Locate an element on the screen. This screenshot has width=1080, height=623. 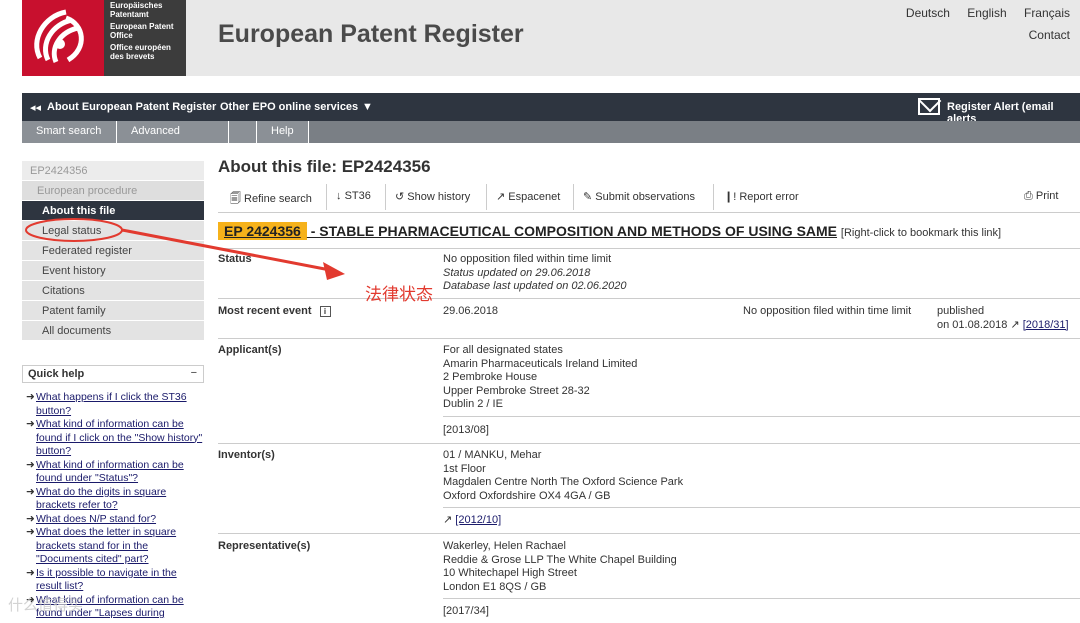
status-label: Status is located at coordinates (235, 259).